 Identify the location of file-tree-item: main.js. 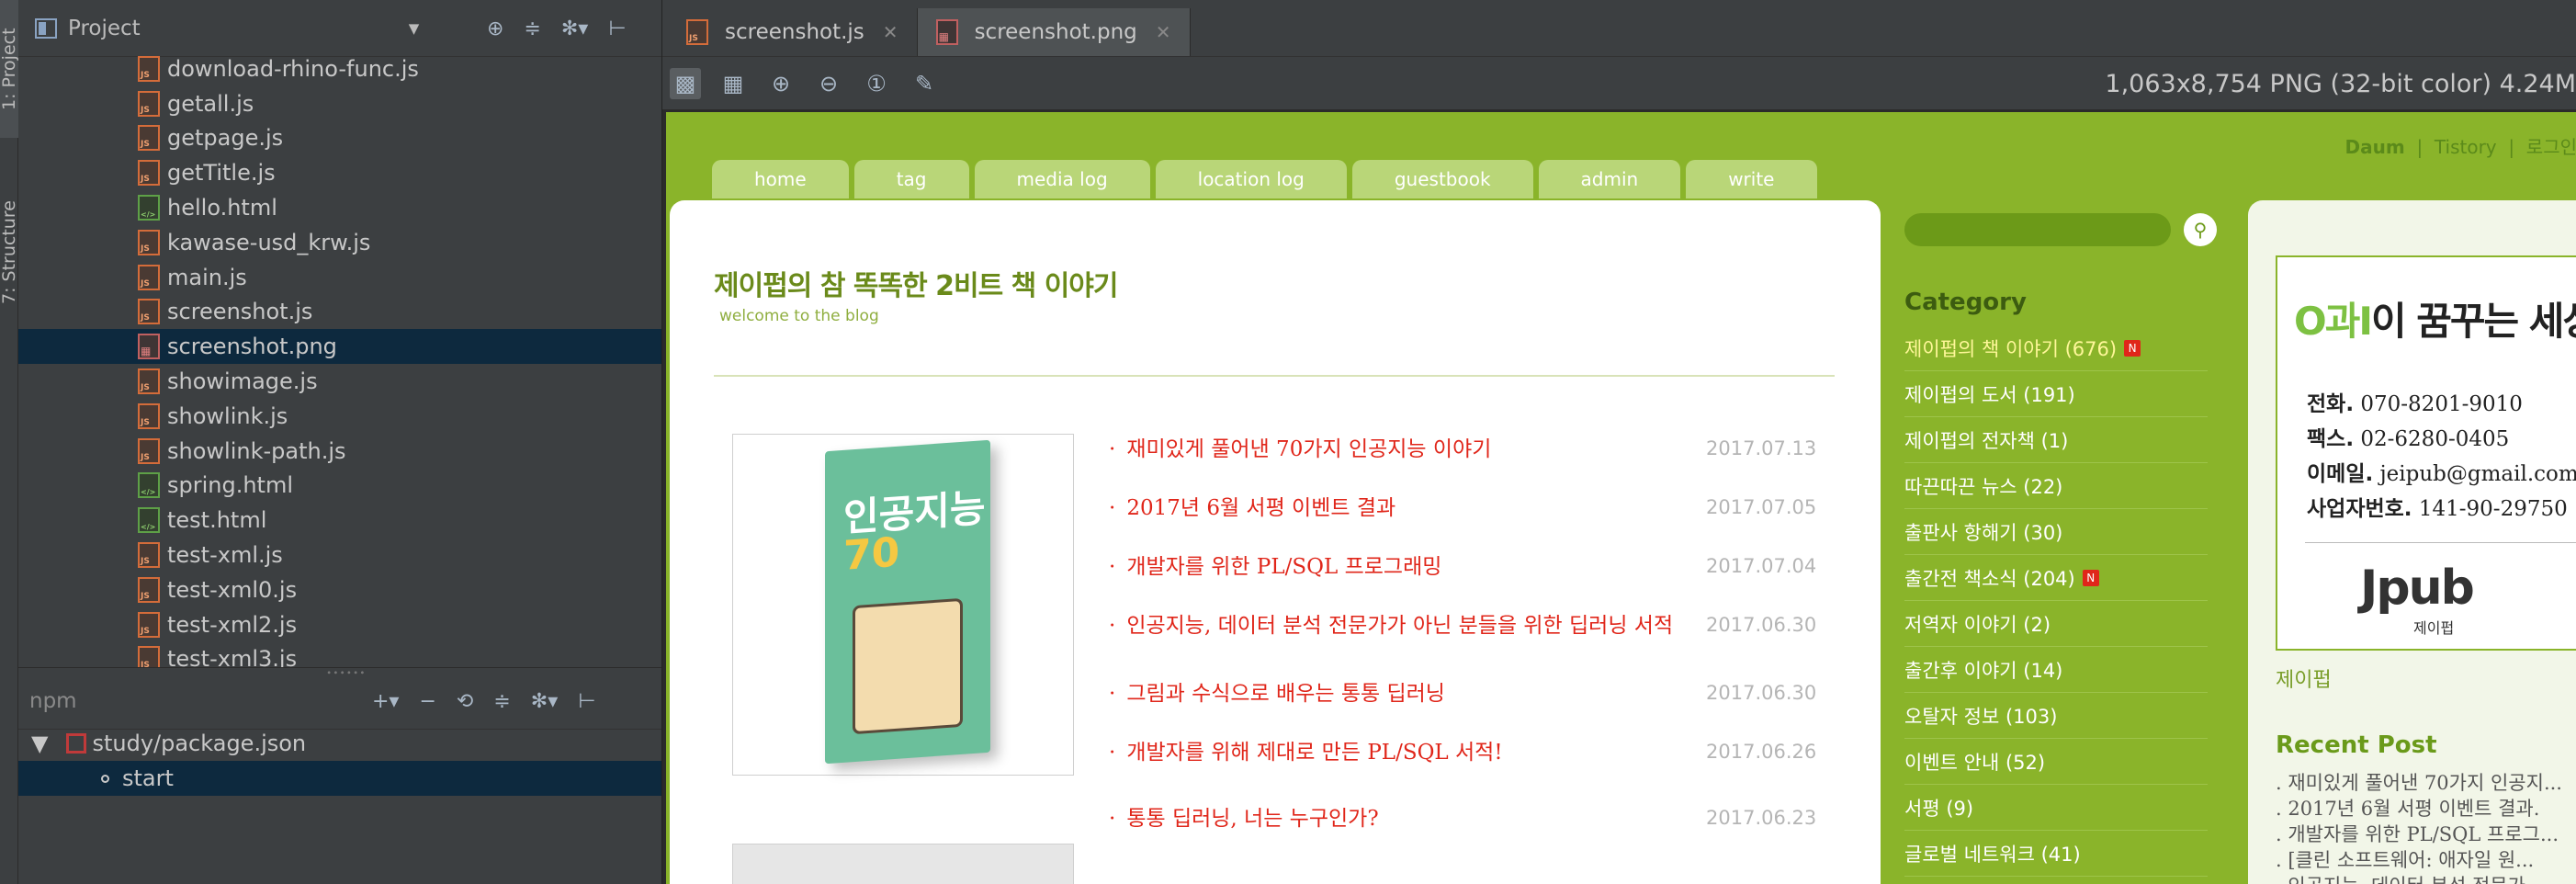
(339, 277).